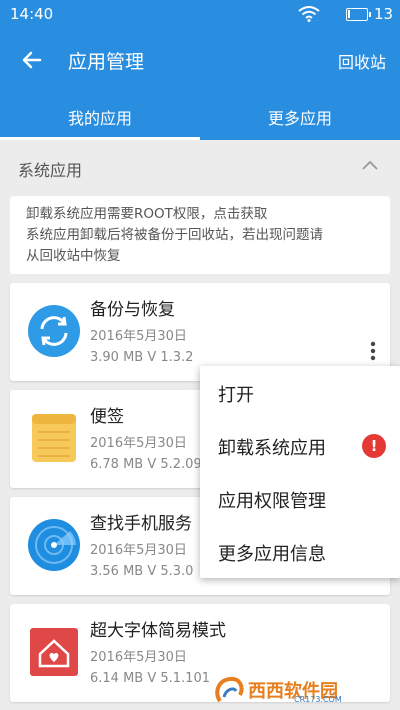 The width and height of the screenshot is (400, 710). What do you see at coordinates (54, 652) in the screenshot?
I see `home-heart-icon` at bounding box center [54, 652].